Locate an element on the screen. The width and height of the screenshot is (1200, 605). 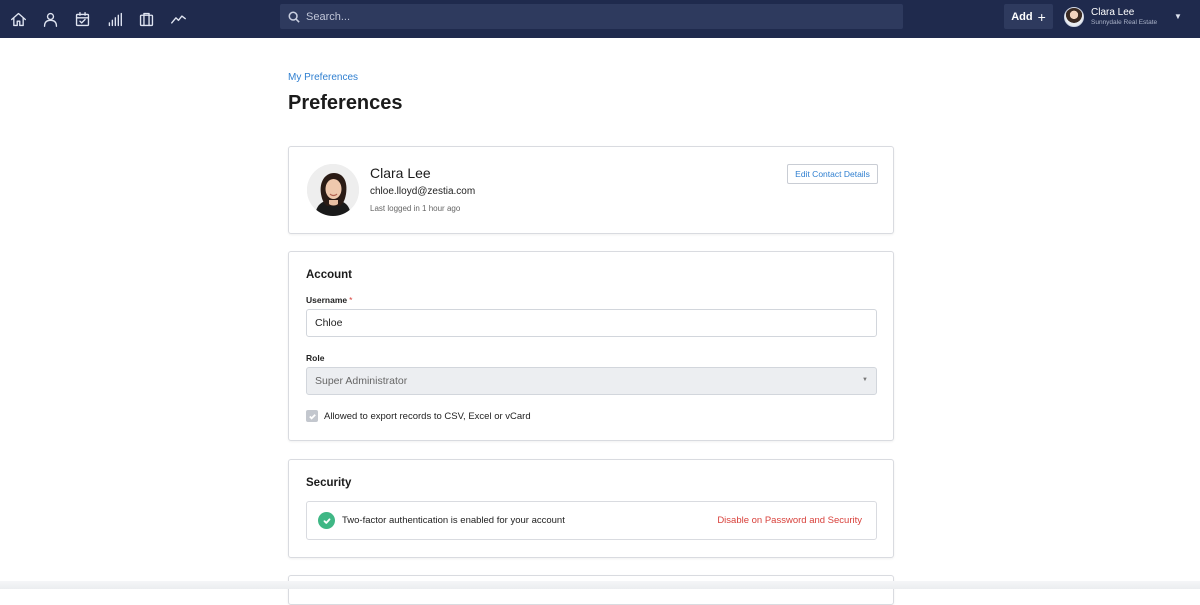
nav-icon-group is located at coordinates (97, 19).